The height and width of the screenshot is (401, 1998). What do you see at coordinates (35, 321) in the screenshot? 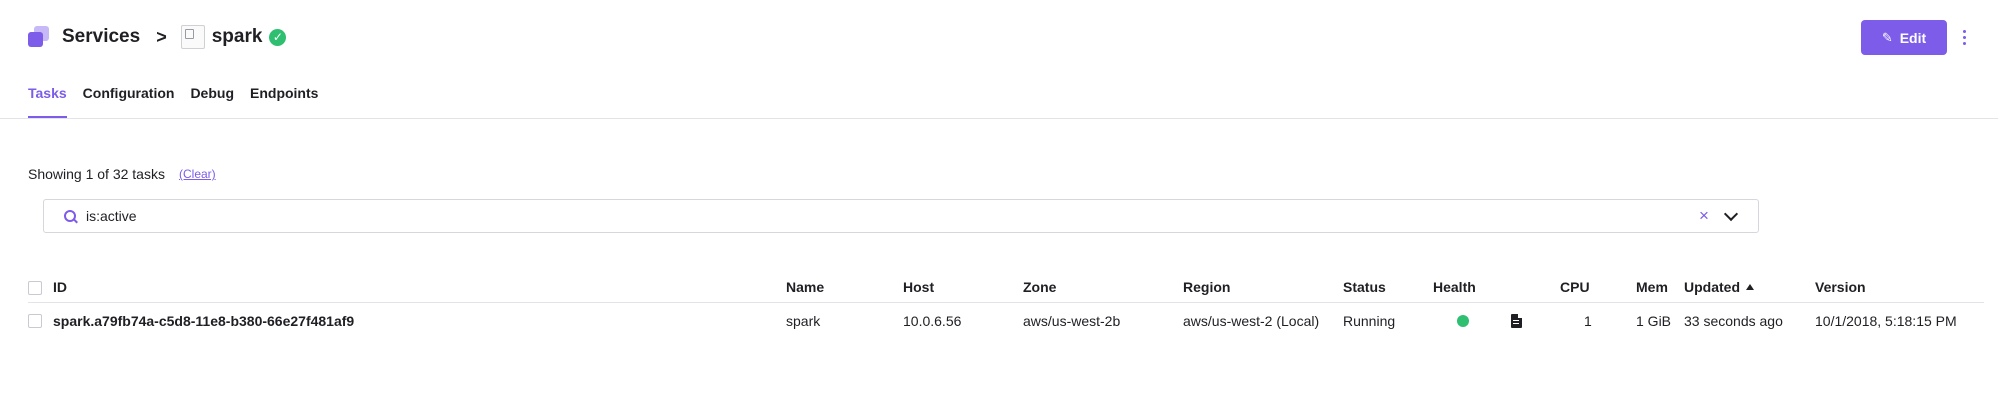
I see `row-checkbox` at bounding box center [35, 321].